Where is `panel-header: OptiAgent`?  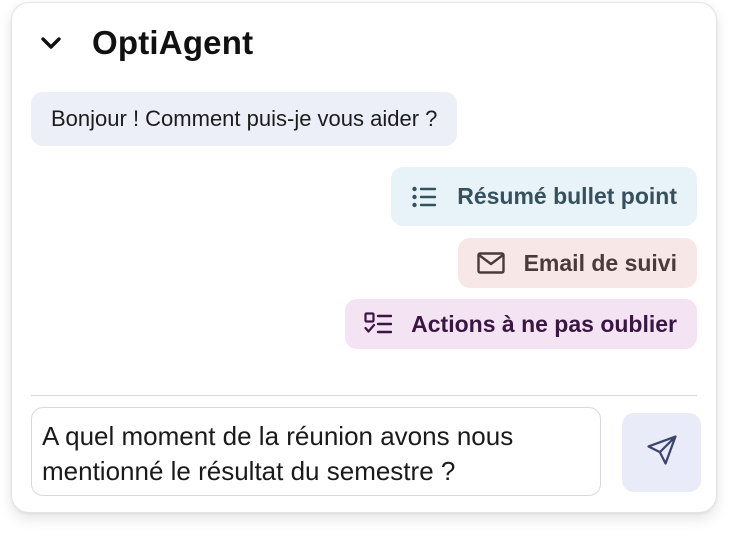
panel-header: OptiAgent is located at coordinates (145, 43).